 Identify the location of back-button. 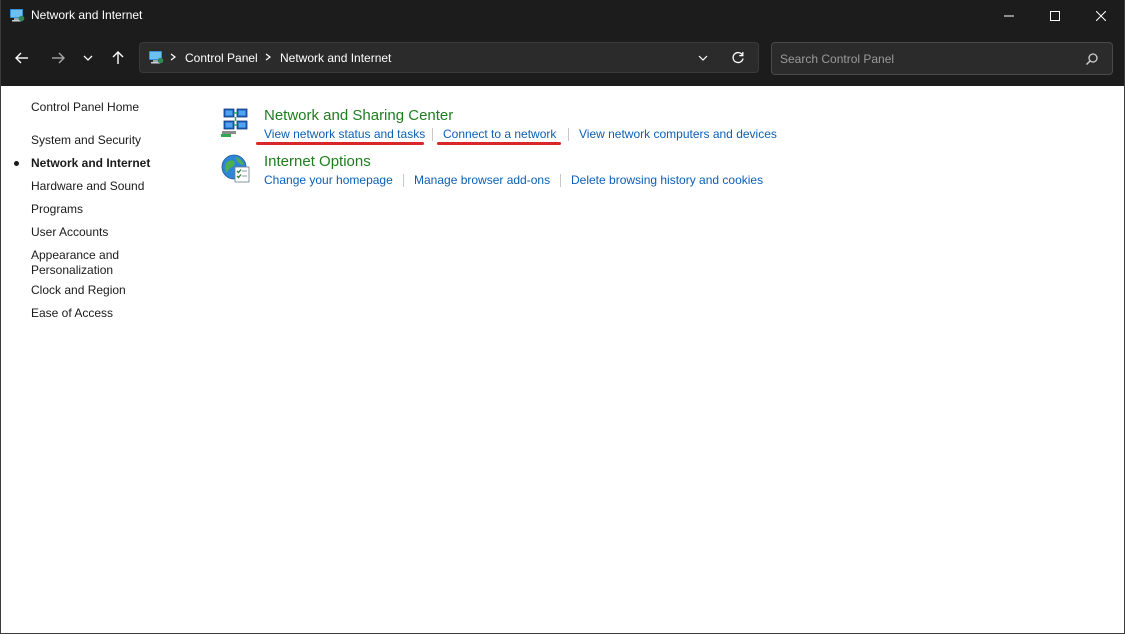
(22, 58).